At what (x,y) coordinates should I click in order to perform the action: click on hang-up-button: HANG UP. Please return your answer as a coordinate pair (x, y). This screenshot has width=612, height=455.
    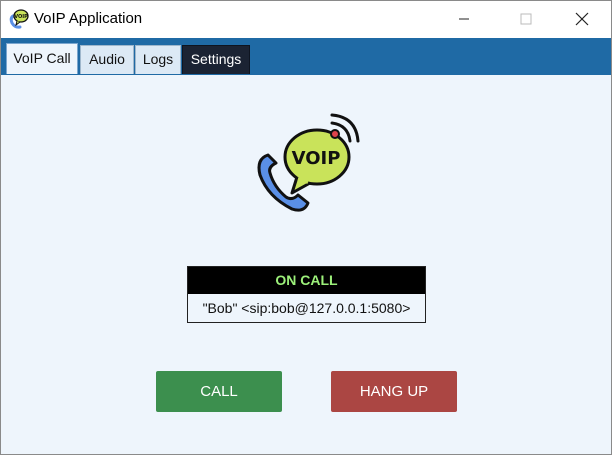
    Looking at the image, I should click on (394, 391).